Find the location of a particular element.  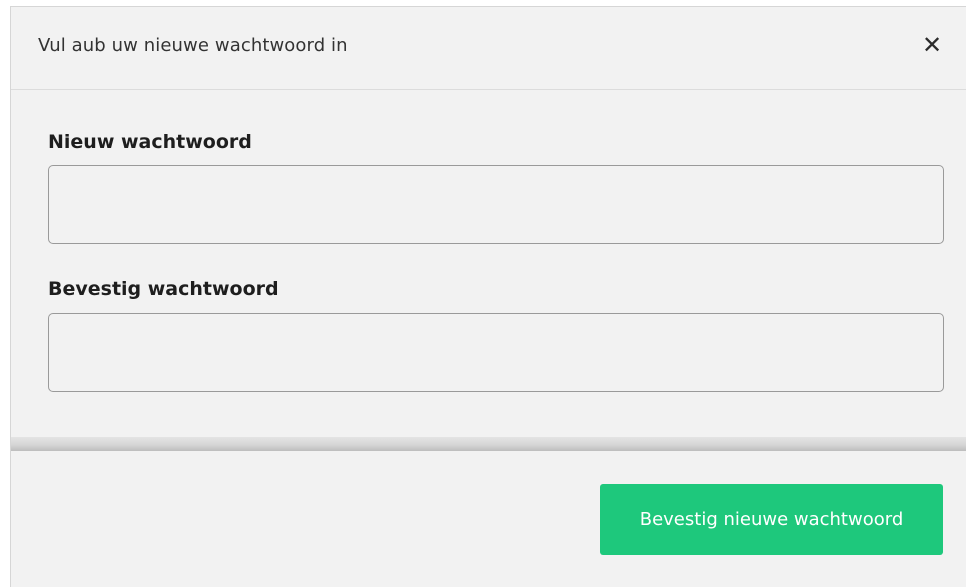

dialog-header: Vul aub uw nieuwe wachtwoord in ✕ is located at coordinates (488, 48).